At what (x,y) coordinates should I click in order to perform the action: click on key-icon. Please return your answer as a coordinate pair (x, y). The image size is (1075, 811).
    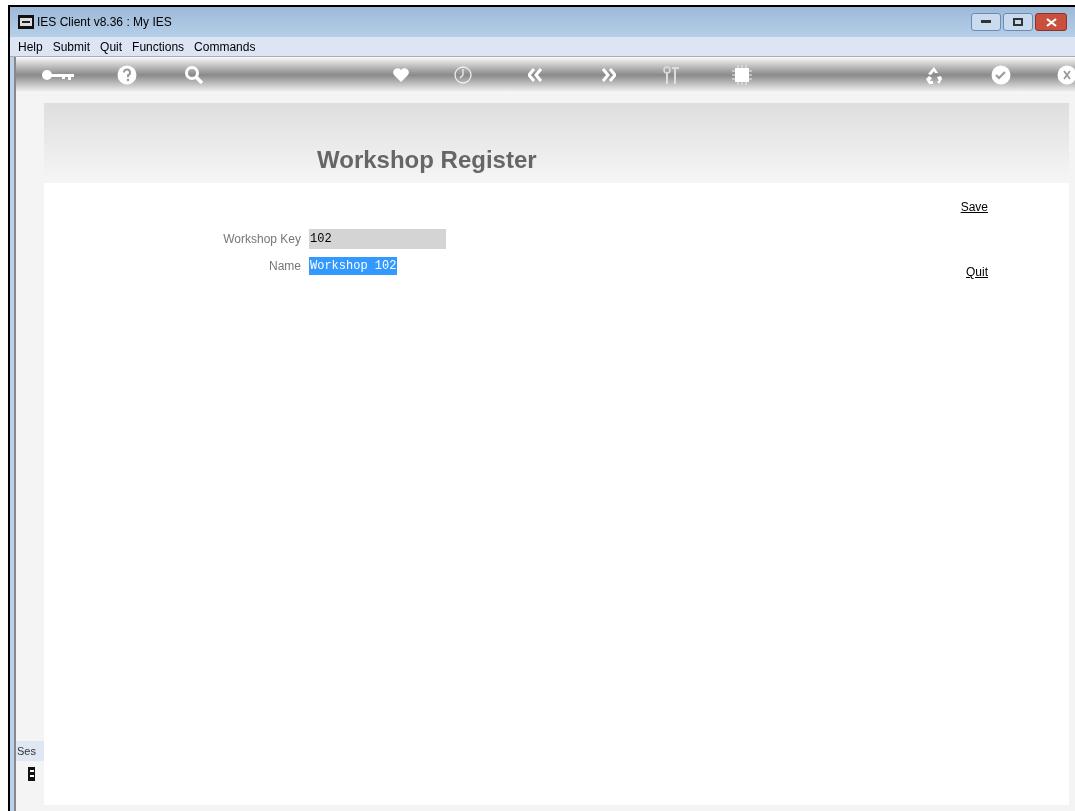
    Looking at the image, I should click on (58, 75).